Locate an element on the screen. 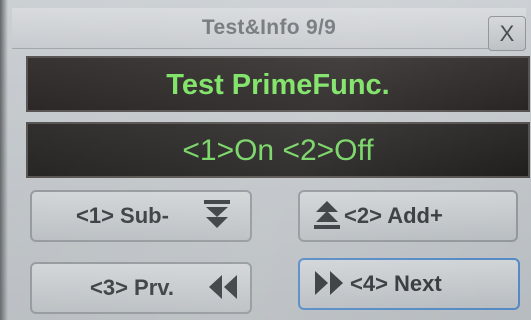  double-chevron-down-icon is located at coordinates (217, 214).